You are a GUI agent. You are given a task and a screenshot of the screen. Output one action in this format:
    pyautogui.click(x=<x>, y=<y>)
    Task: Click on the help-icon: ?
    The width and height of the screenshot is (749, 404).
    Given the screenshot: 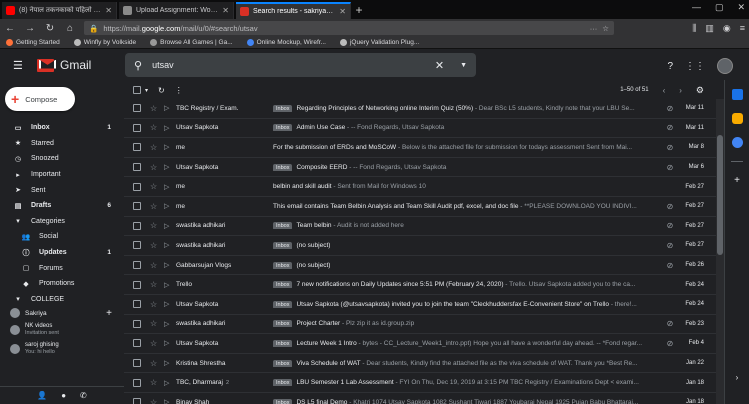 What is the action you would take?
    pyautogui.click(x=670, y=66)
    